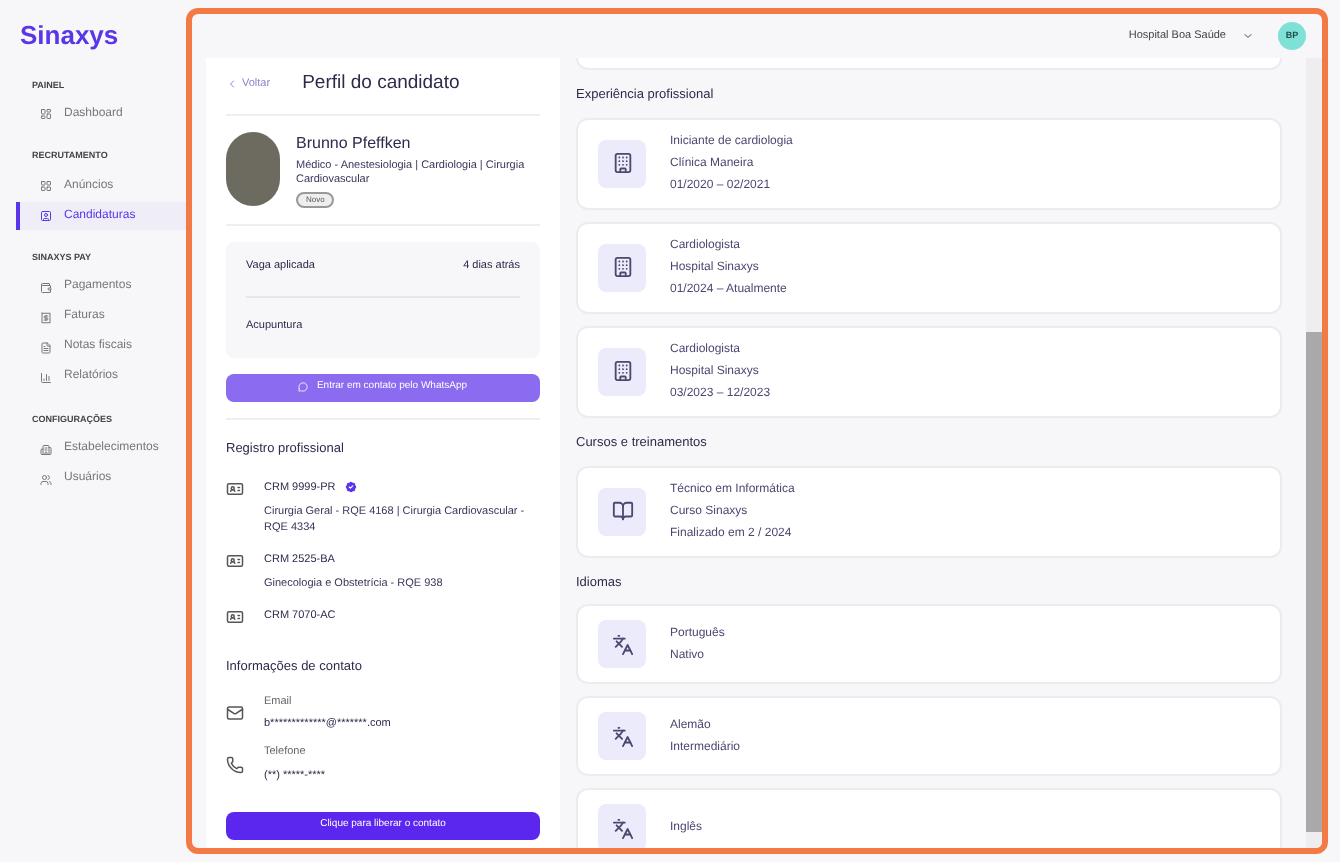 The image size is (1340, 862). Describe the element at coordinates (235, 764) in the screenshot. I see `phone-icon` at that location.